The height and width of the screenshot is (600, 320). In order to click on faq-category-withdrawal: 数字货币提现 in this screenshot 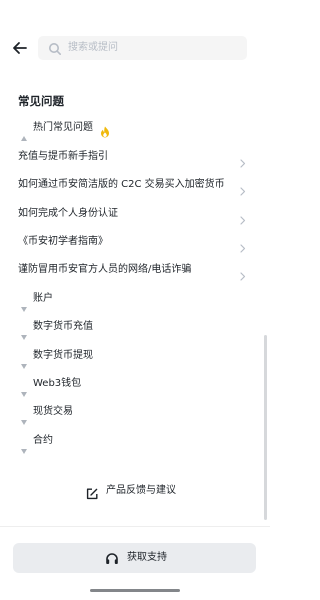, I will do `click(135, 356)`.